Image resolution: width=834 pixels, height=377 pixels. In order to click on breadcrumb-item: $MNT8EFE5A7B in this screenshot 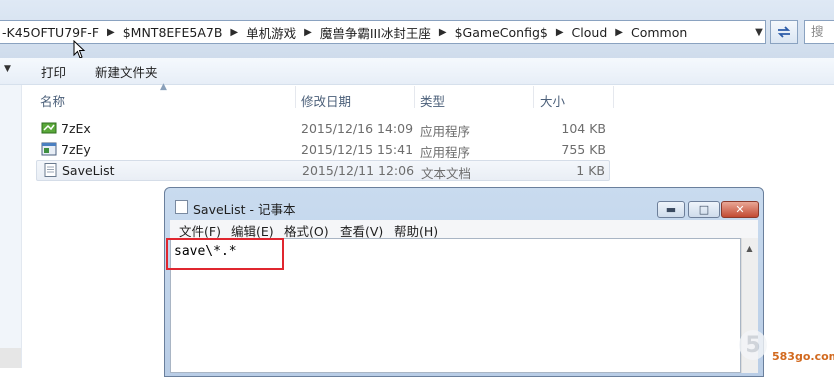, I will do `click(174, 32)`.